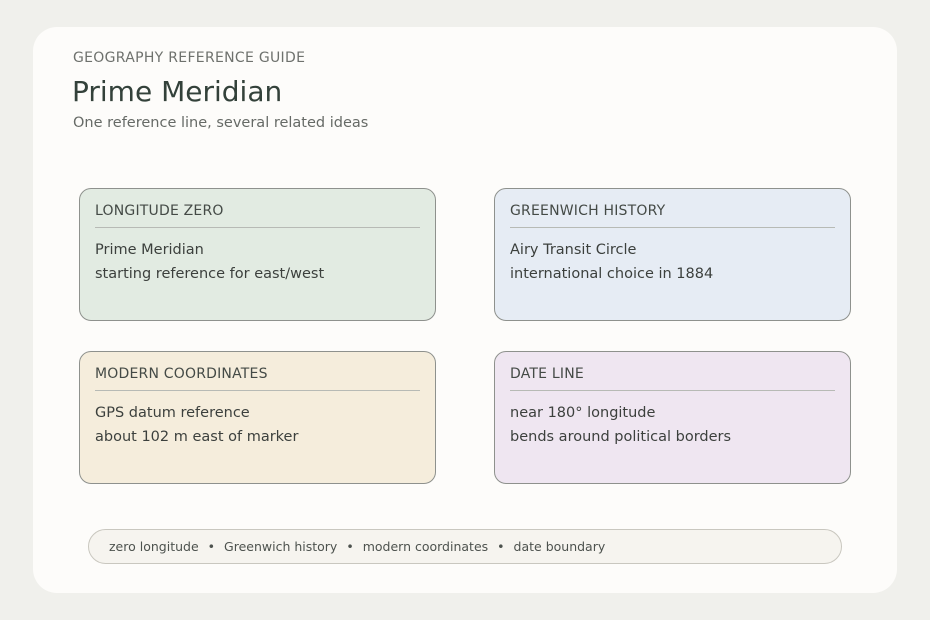  I want to click on card-line-2: bends around political borders, so click(621, 437).